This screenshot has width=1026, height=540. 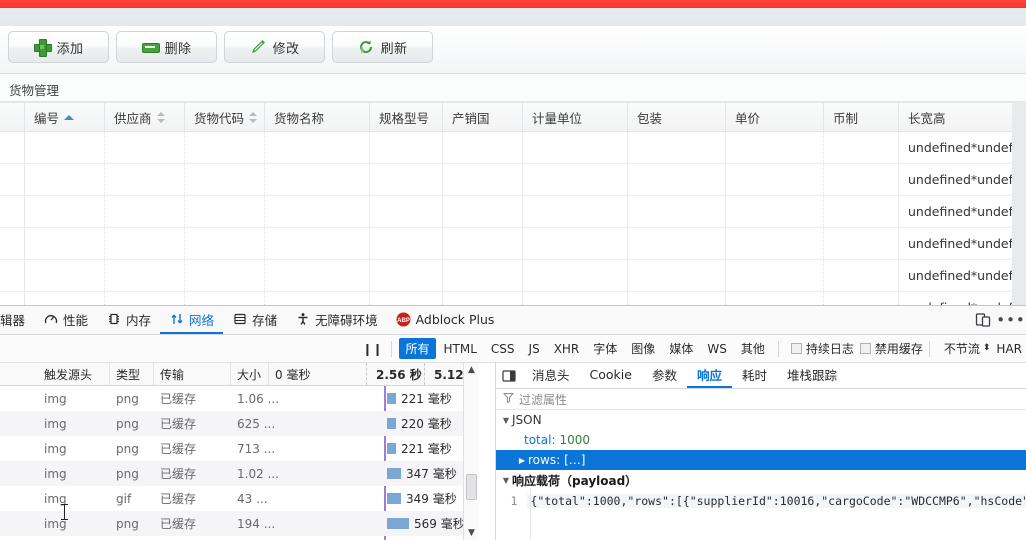 What do you see at coordinates (822, 348) in the screenshot?
I see `persist-logs-checkbox: 持续日志` at bounding box center [822, 348].